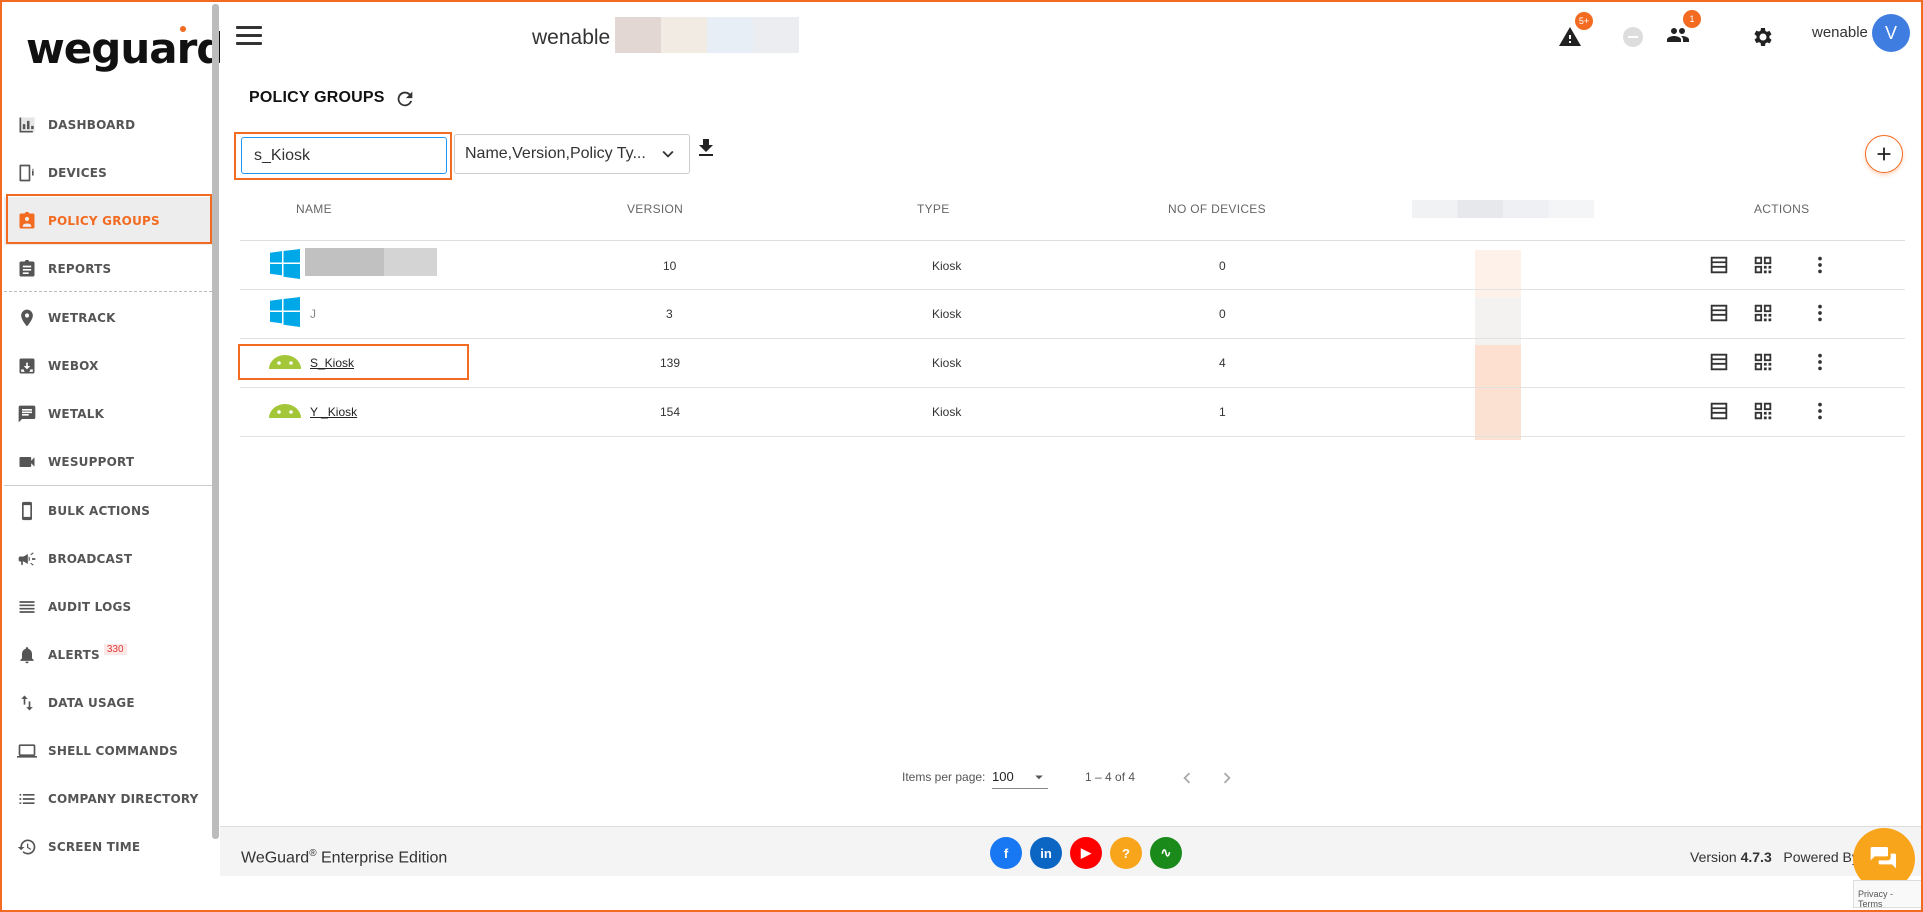  What do you see at coordinates (82, 318) in the screenshot?
I see `sidebar-item-label: WETRACK` at bounding box center [82, 318].